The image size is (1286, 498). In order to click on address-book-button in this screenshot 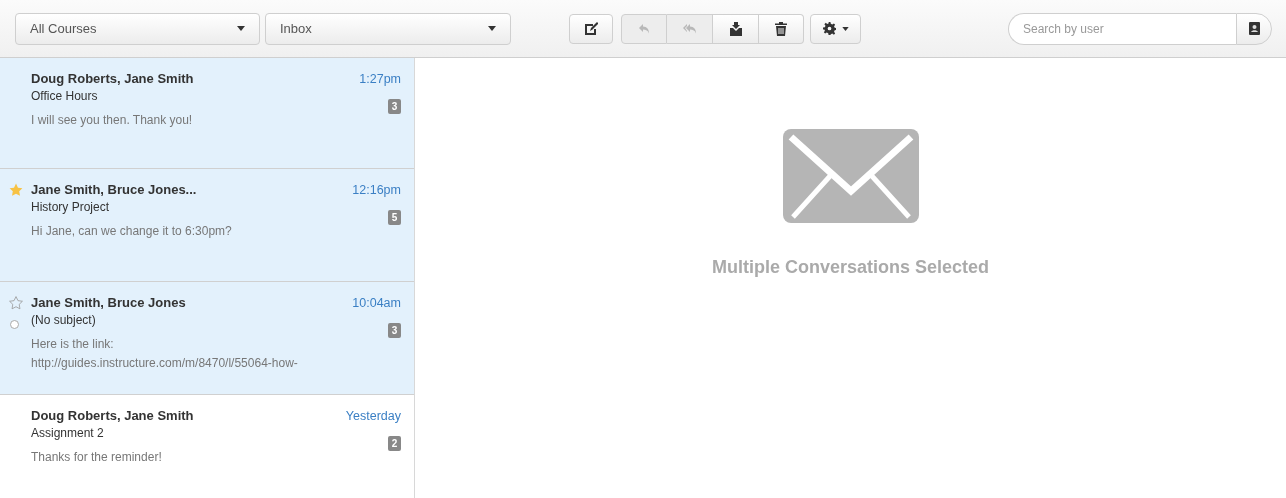, I will do `click(1254, 28)`.